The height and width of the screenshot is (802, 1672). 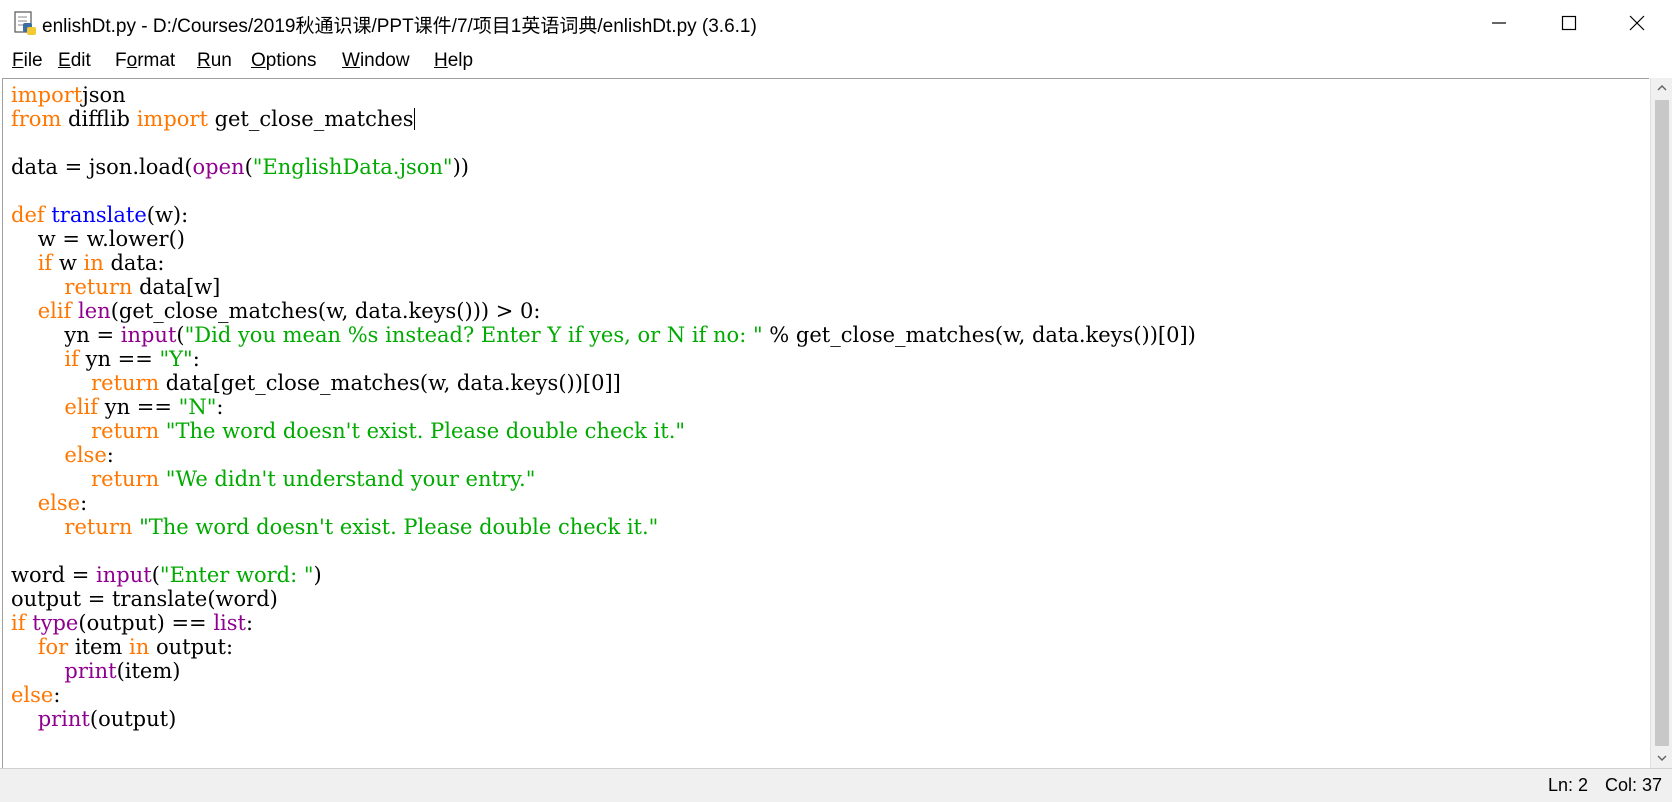 I want to click on code-token: % get_close_matches(w, data.keys())[0]), so click(x=979, y=335).